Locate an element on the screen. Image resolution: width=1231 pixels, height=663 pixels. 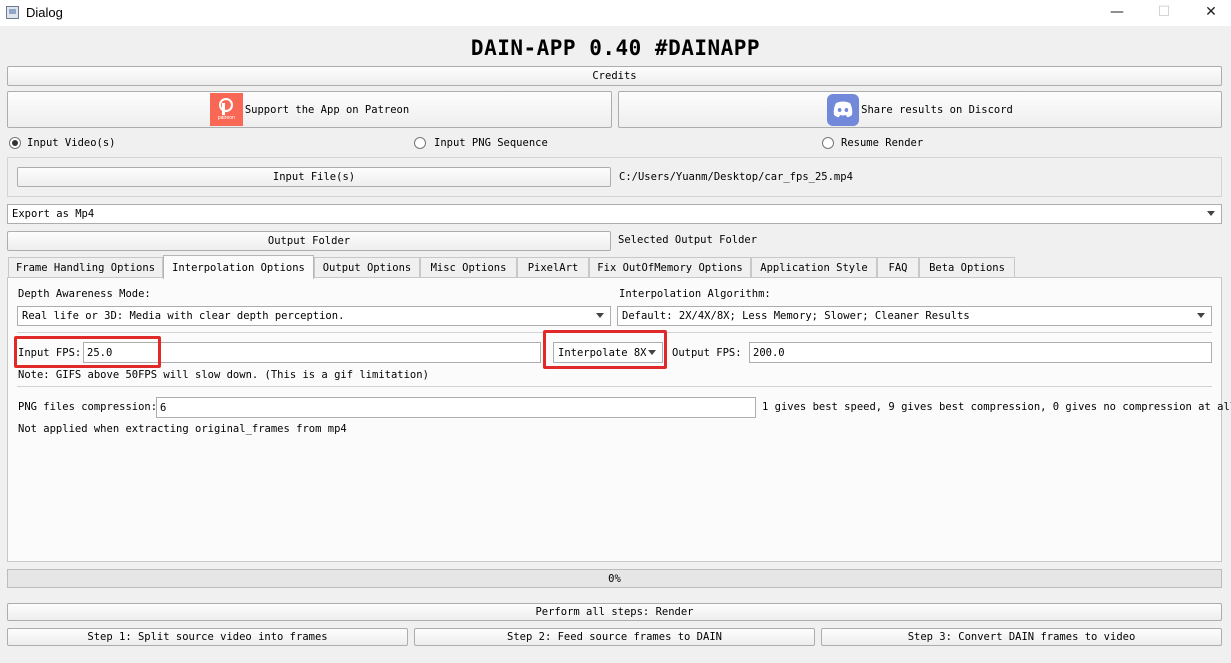
depth-awareness-label: Depth Awareness Mode: is located at coordinates (84, 294).